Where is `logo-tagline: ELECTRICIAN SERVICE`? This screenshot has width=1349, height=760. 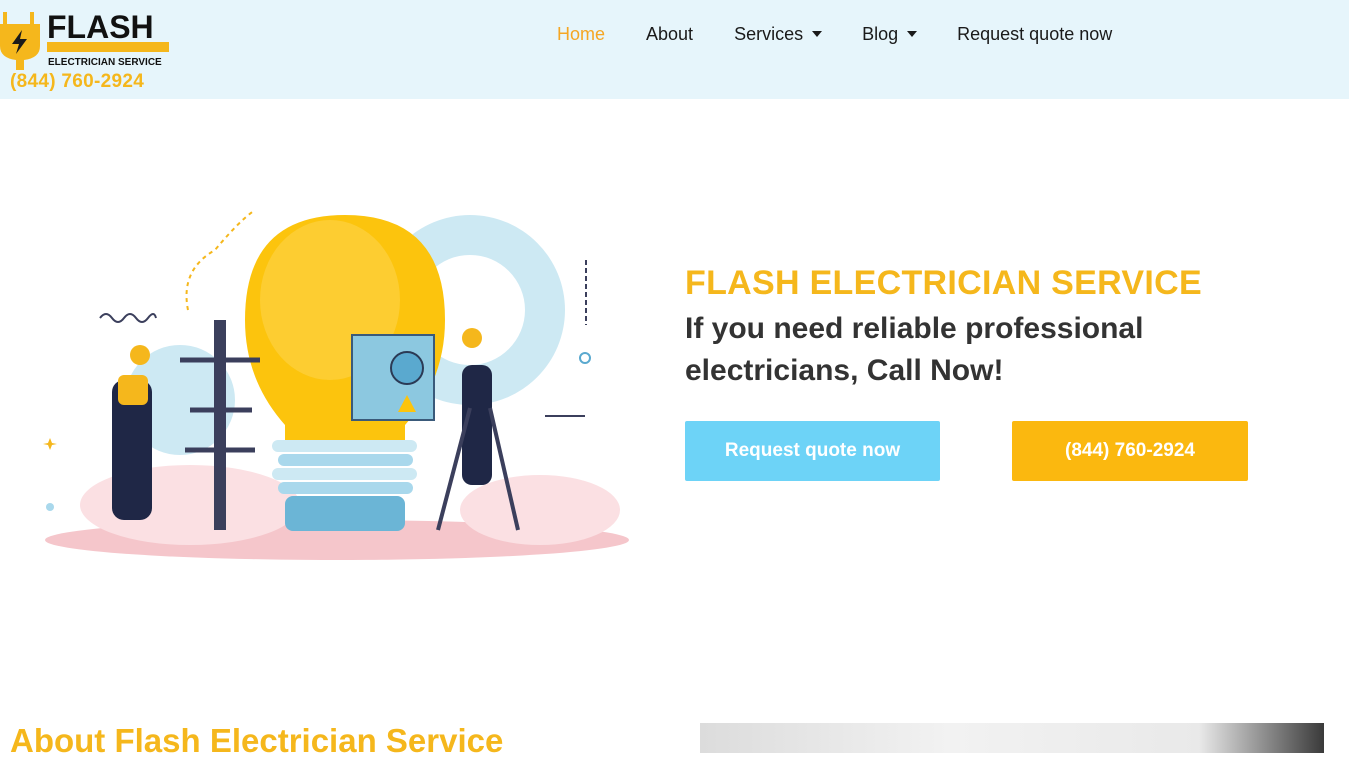
logo-tagline: ELECTRICIAN SERVICE is located at coordinates (105, 62).